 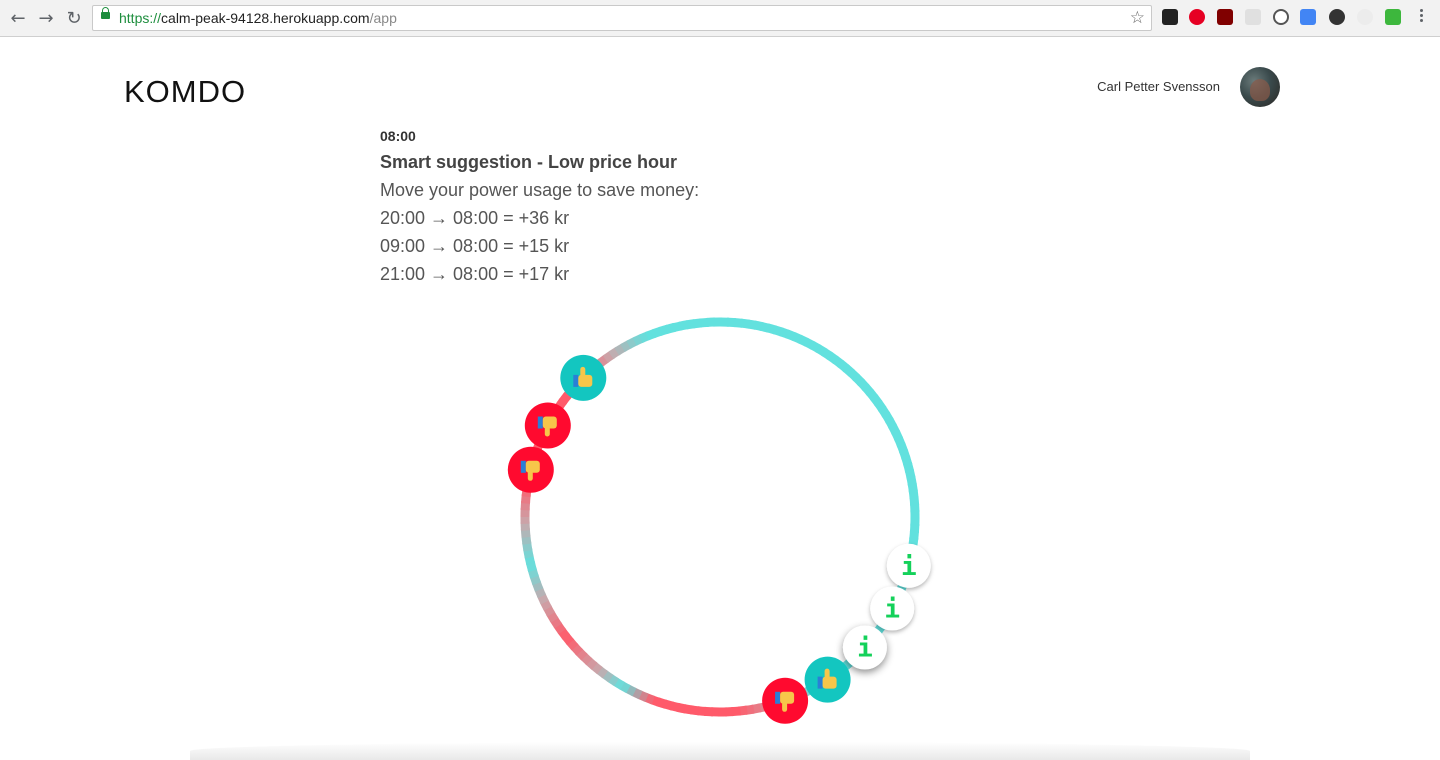 I want to click on forward-icon: →, so click(x=46, y=18).